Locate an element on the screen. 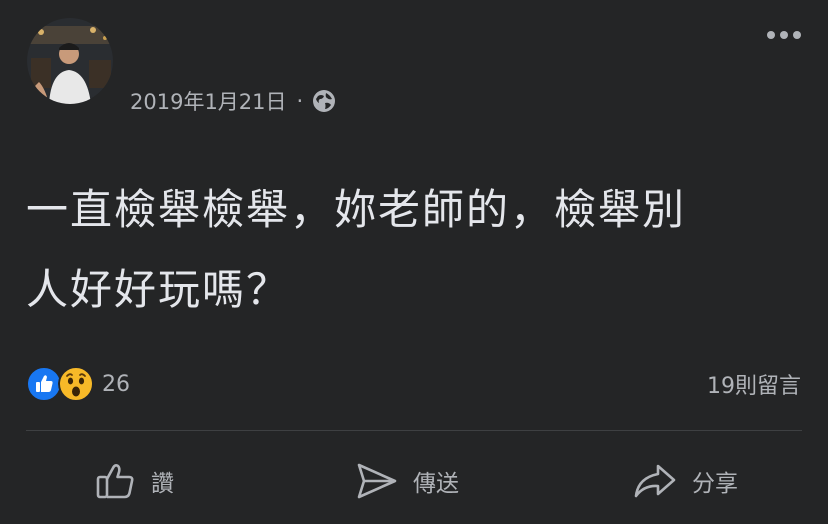  avatar is located at coordinates (70, 61).